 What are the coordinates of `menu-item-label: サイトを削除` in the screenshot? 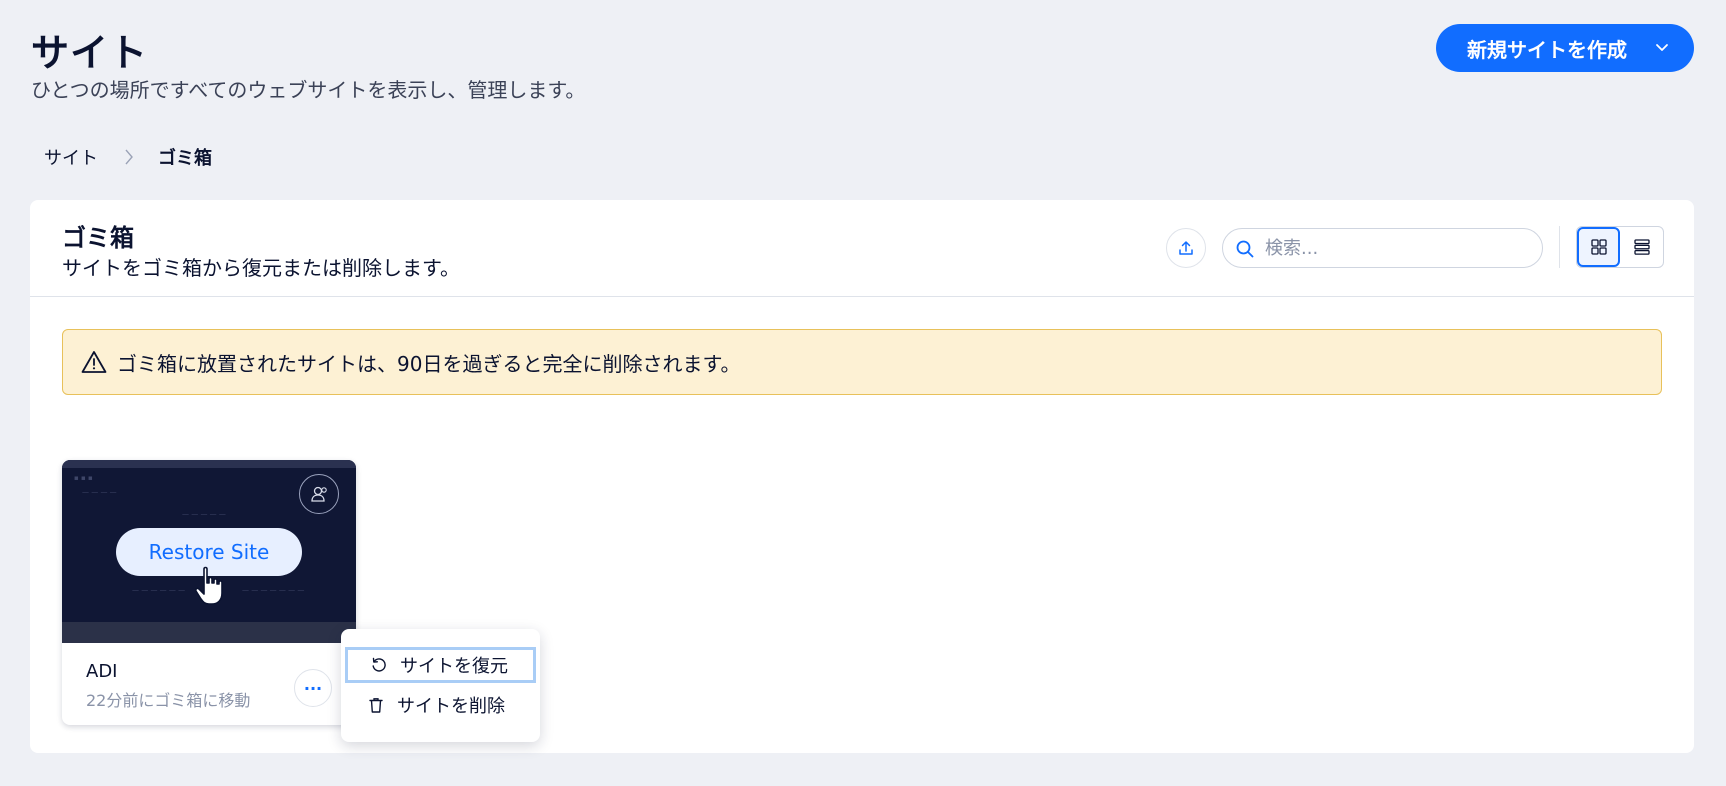 It's located at (451, 706).